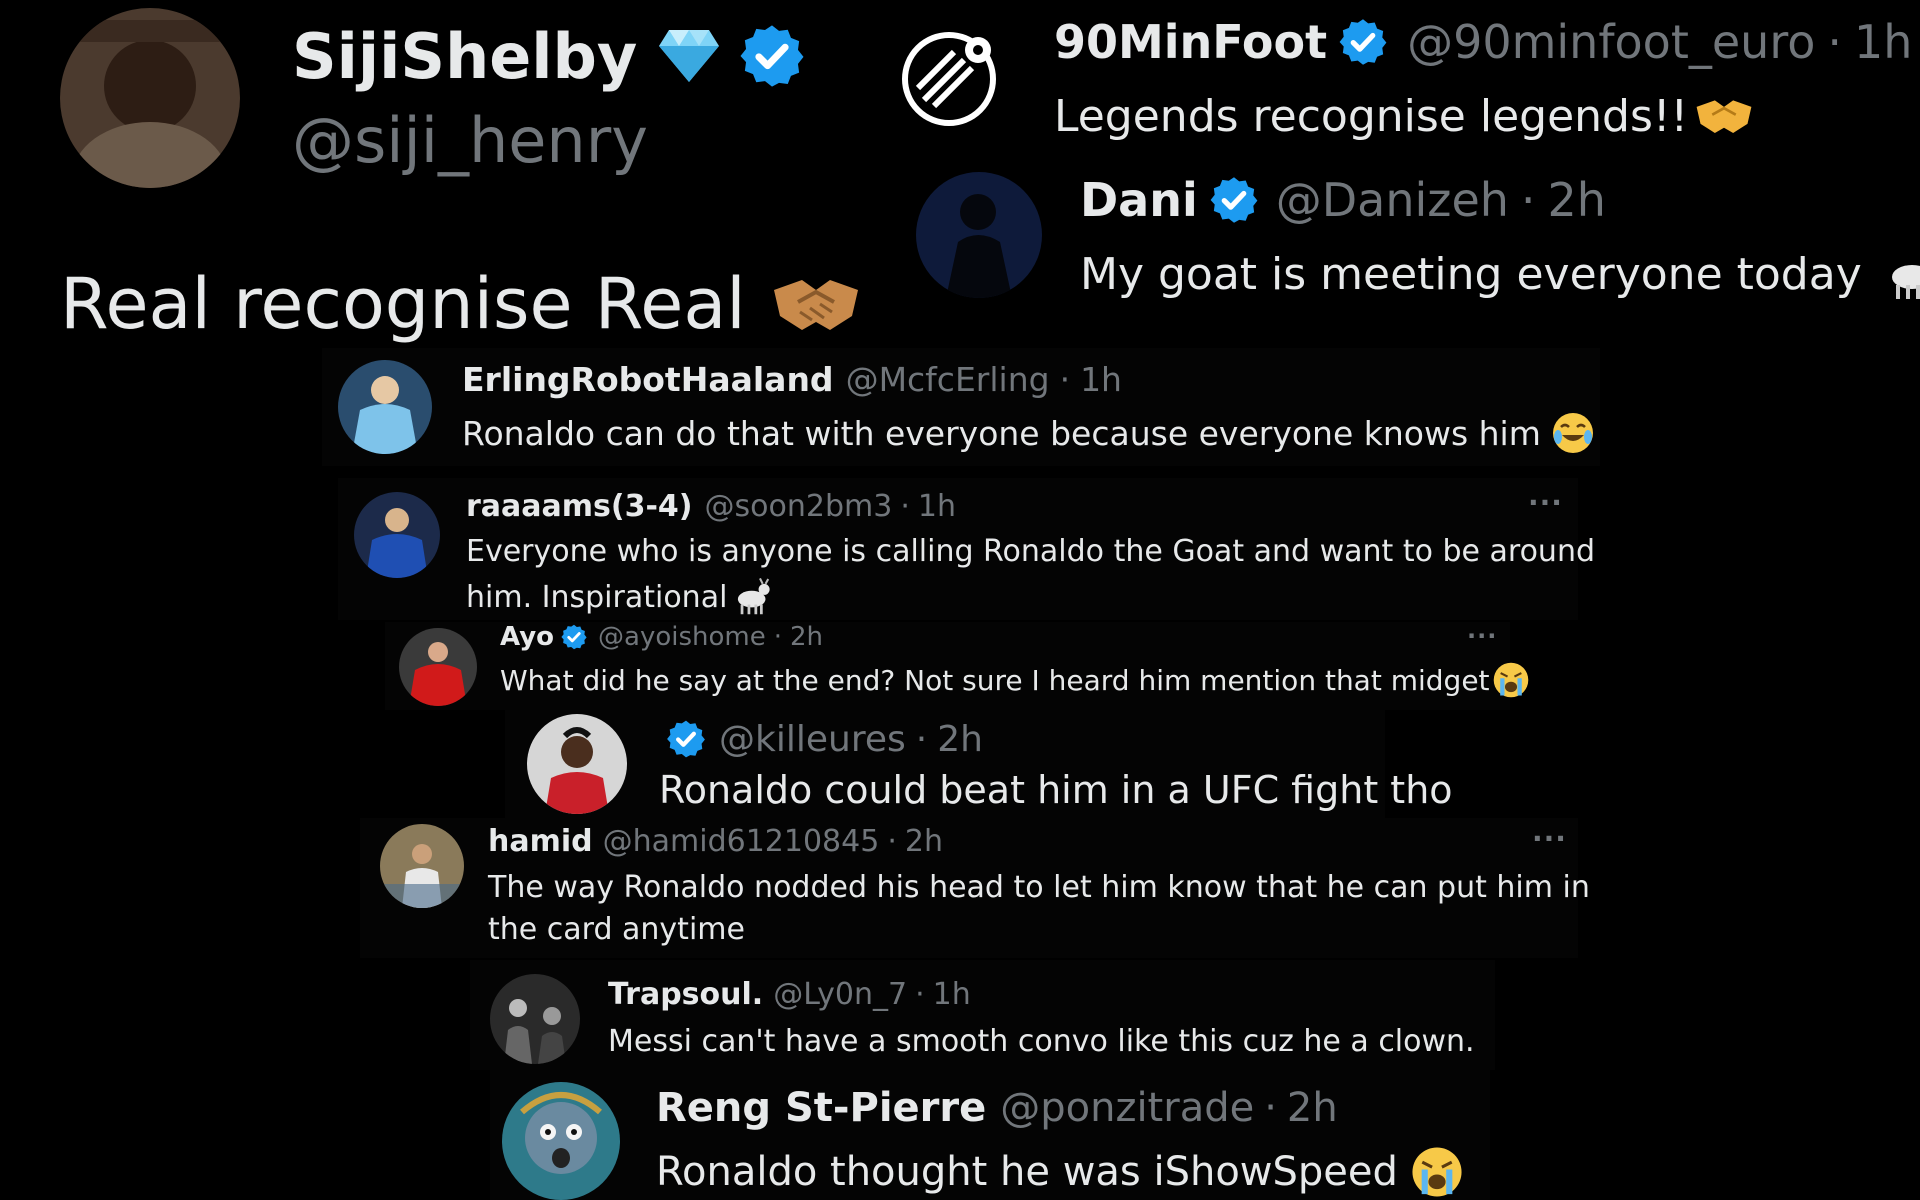 The width and height of the screenshot is (1920, 1200). I want to click on author-row: Reng St-Pierre @ponzitrade · 2h, so click(997, 1108).